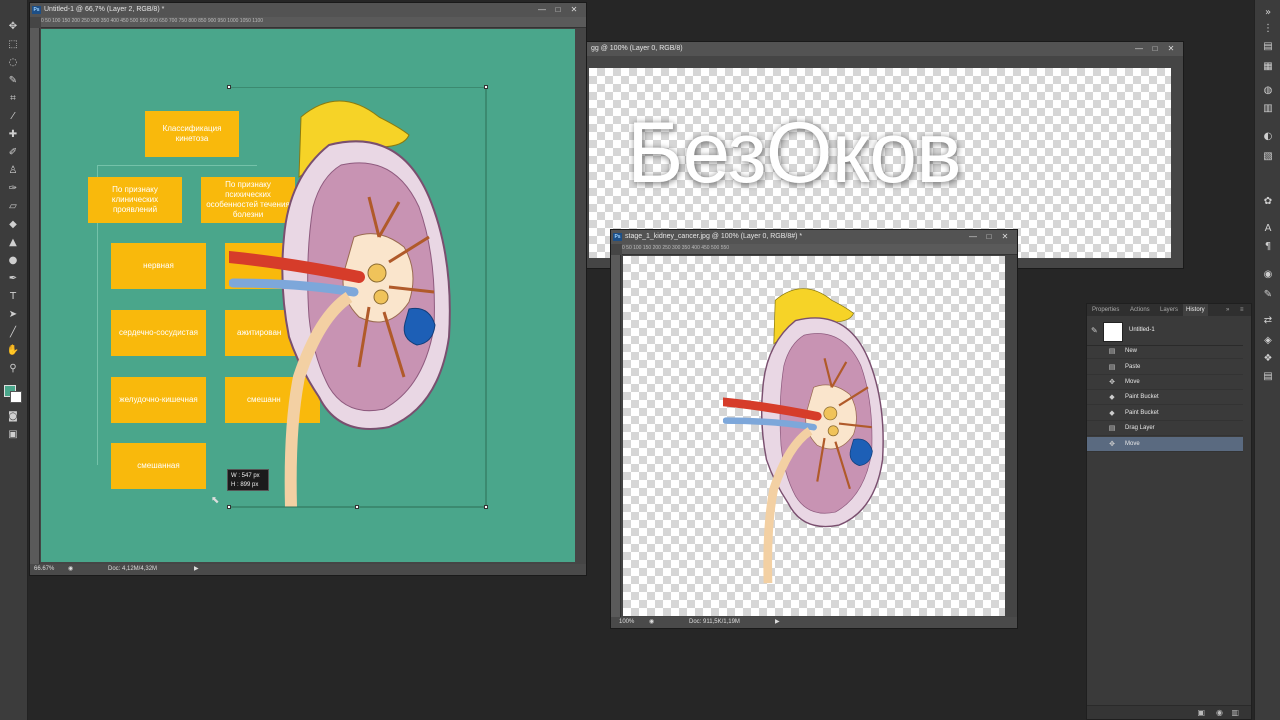  What do you see at coordinates (13, 369) in the screenshot?
I see `zoom-tool-icon: ⚲` at bounding box center [13, 369].